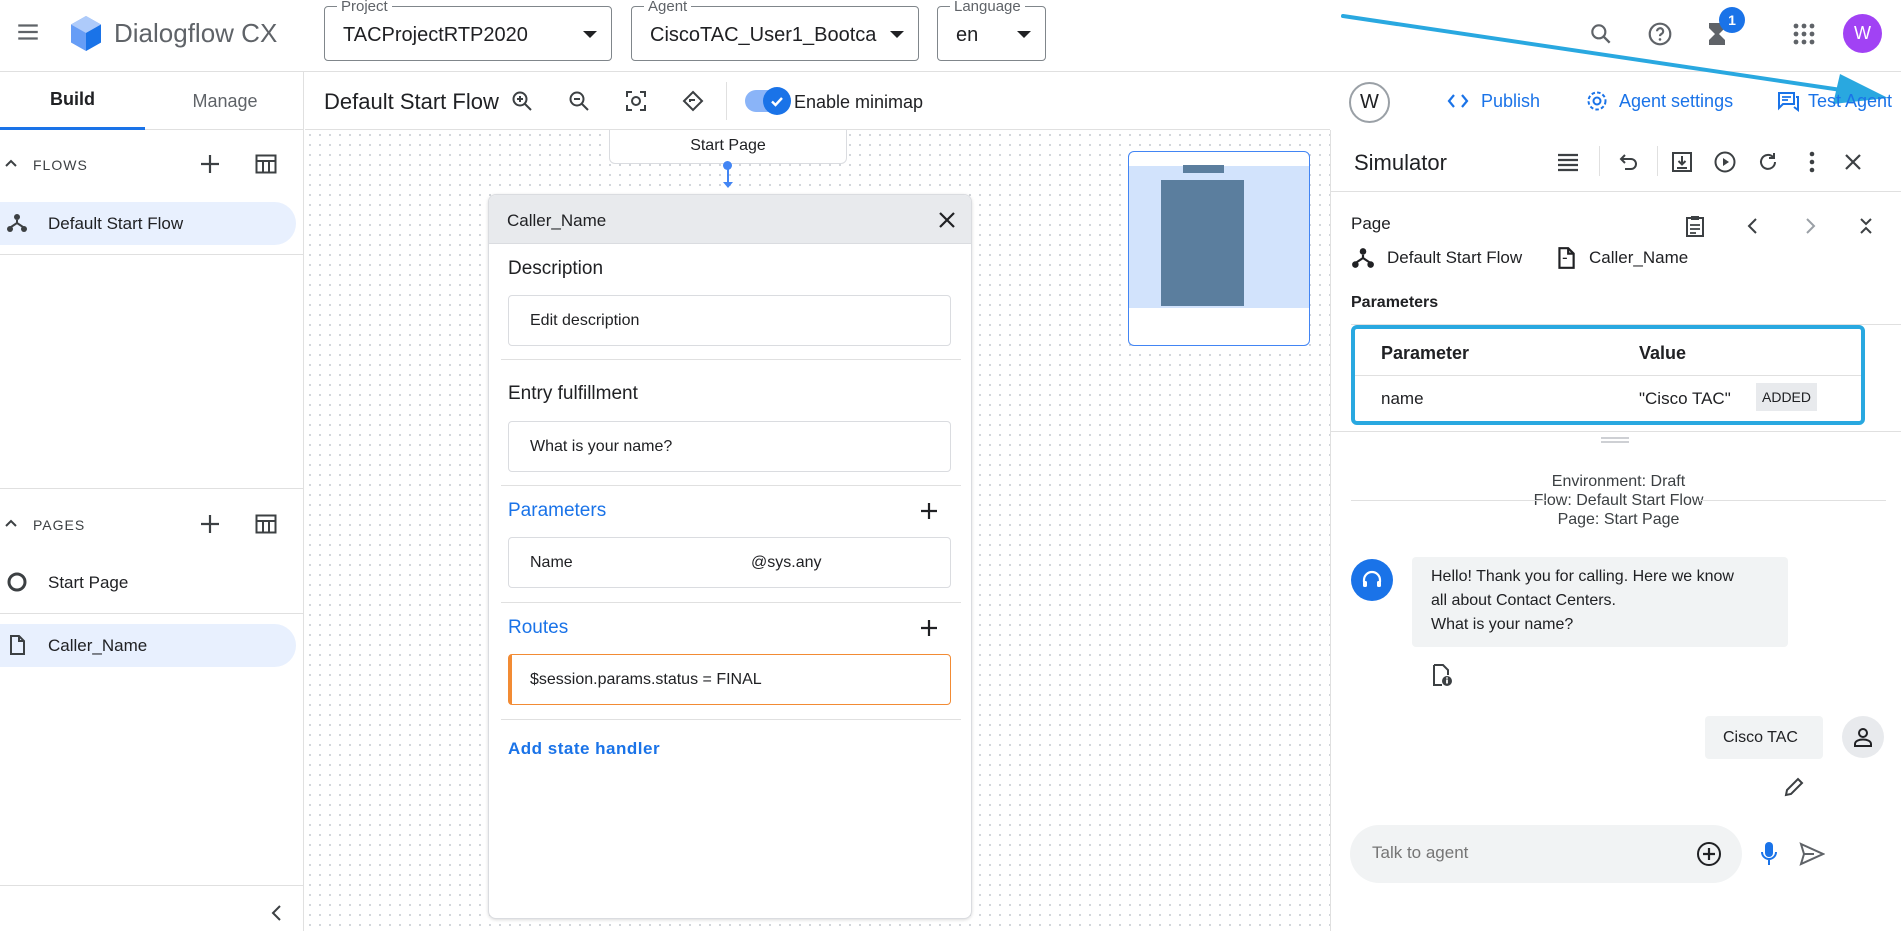 The height and width of the screenshot is (931, 1901). I want to click on chevron-right-icon, so click(1810, 226).